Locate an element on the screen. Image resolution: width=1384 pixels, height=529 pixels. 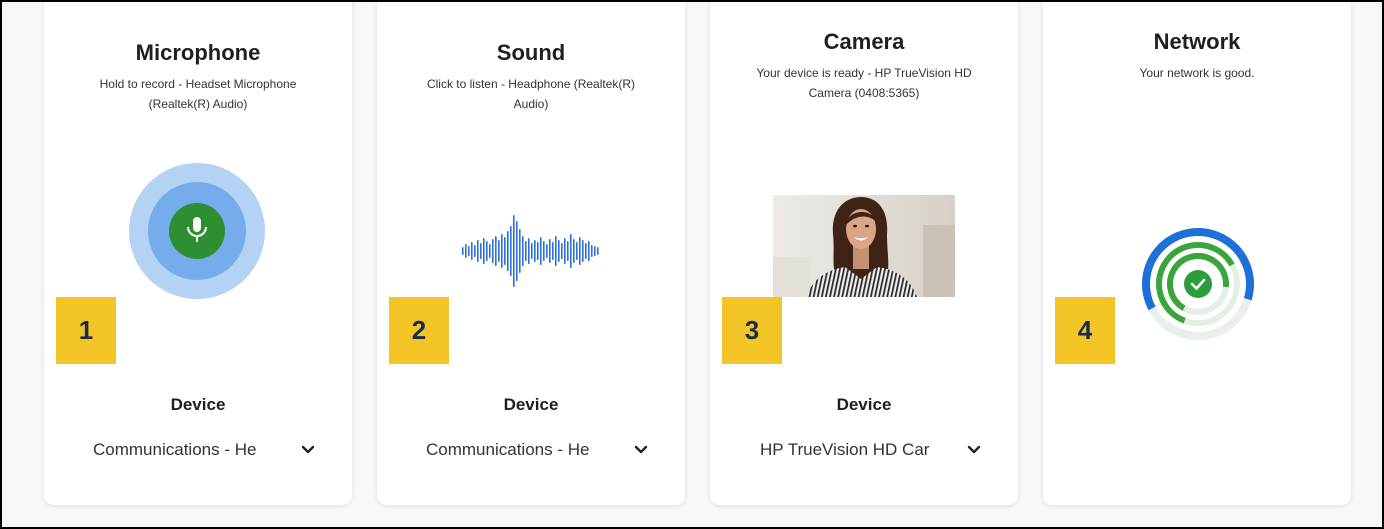
network-status-icon is located at coordinates (1198, 284).